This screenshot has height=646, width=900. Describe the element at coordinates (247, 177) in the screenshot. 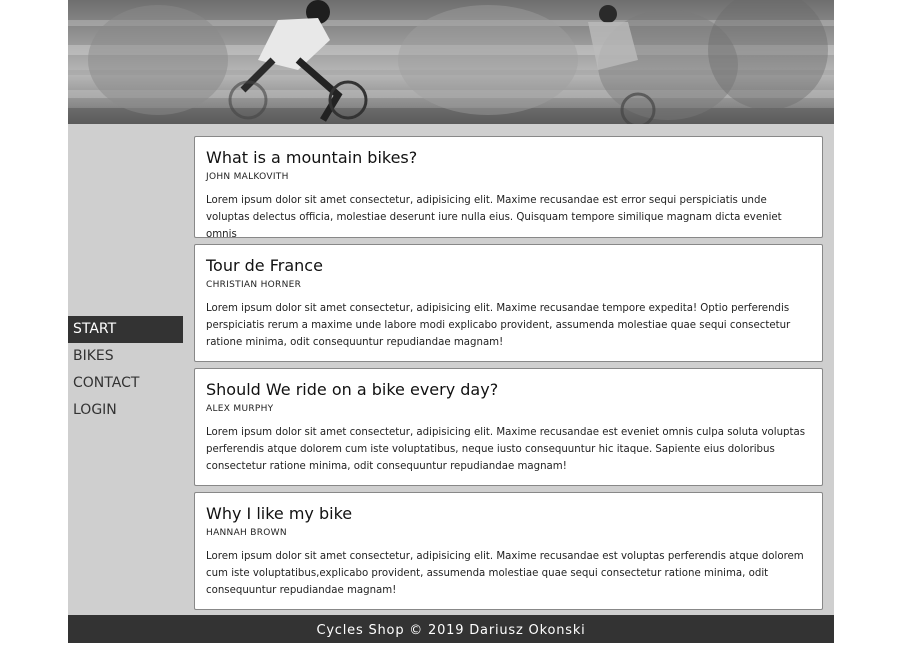

I see `article-author: JOHN MALKOVITH` at that location.